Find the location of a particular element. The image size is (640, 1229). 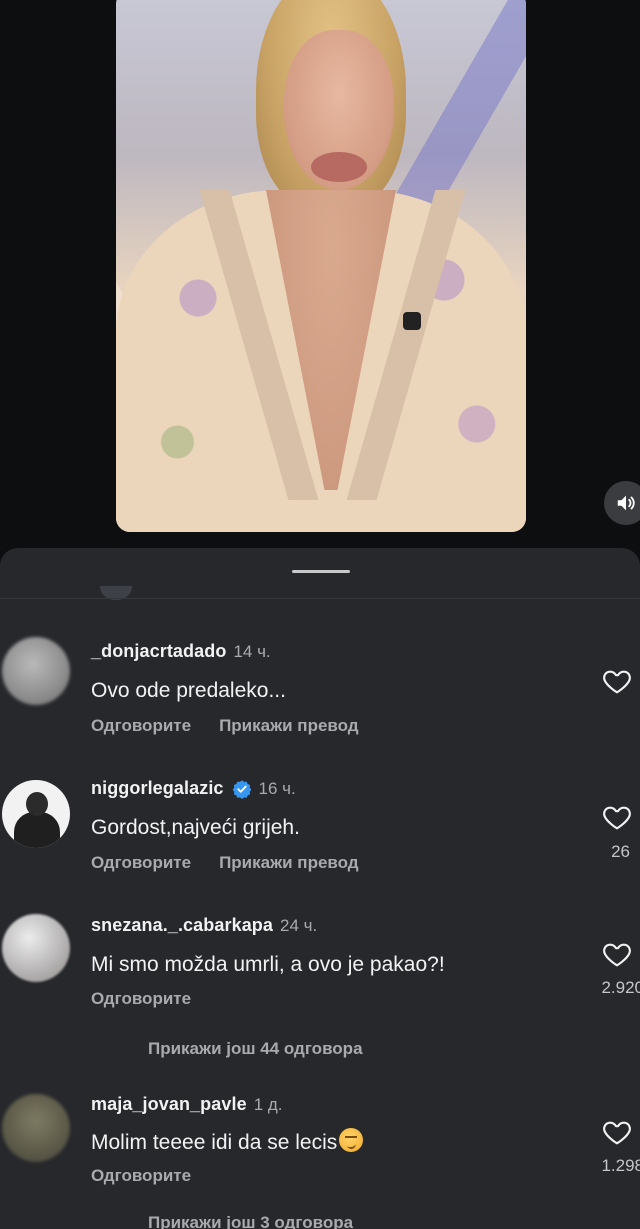

comment-time: 14 ч. is located at coordinates (252, 651).